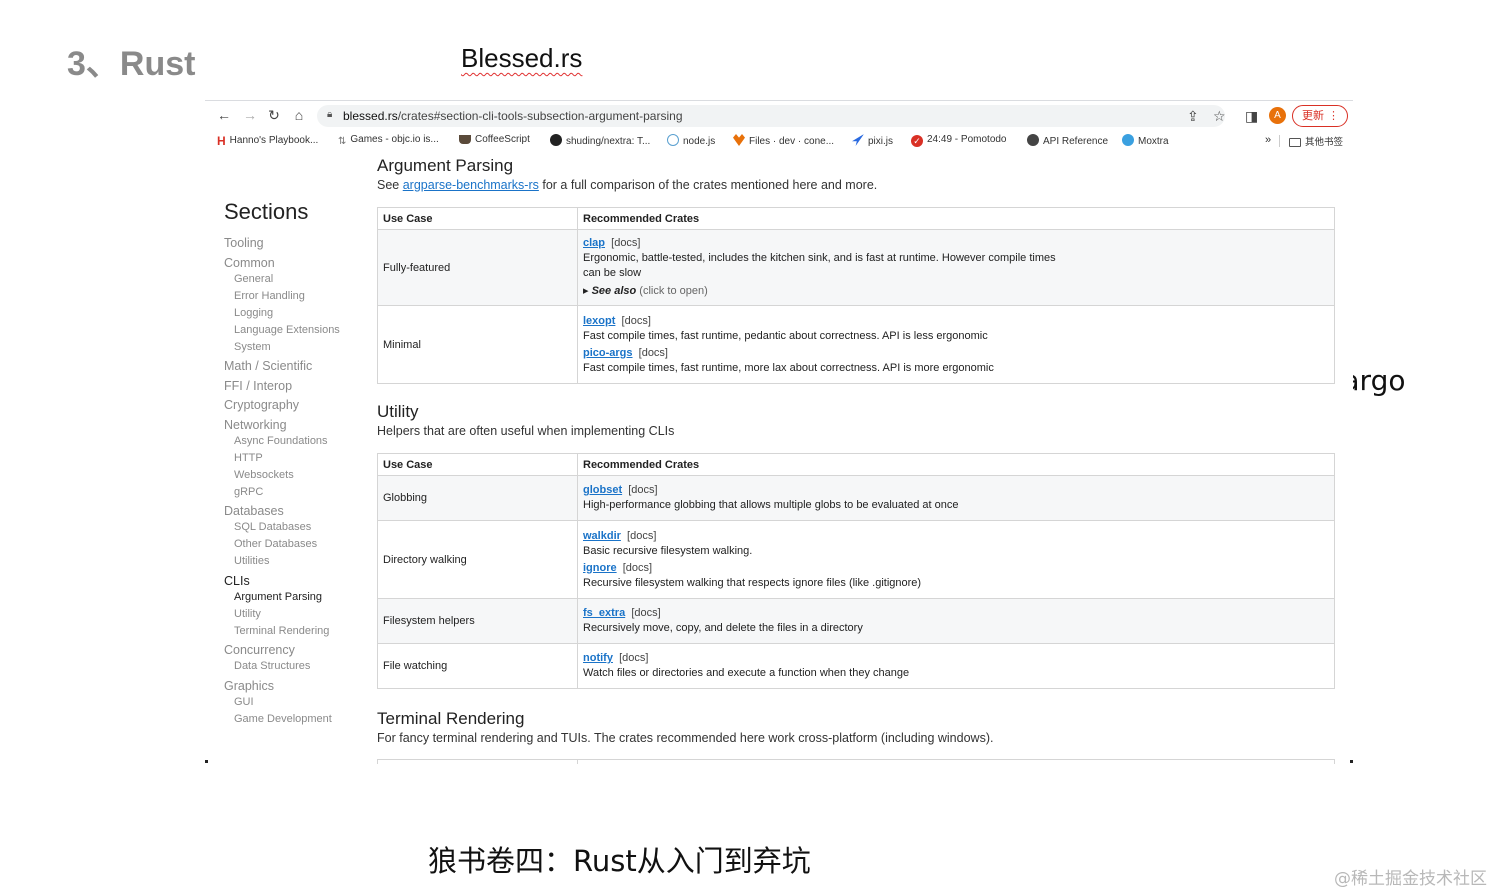  Describe the element at coordinates (342, 141) in the screenshot. I see `sort-icon: ⇅` at that location.